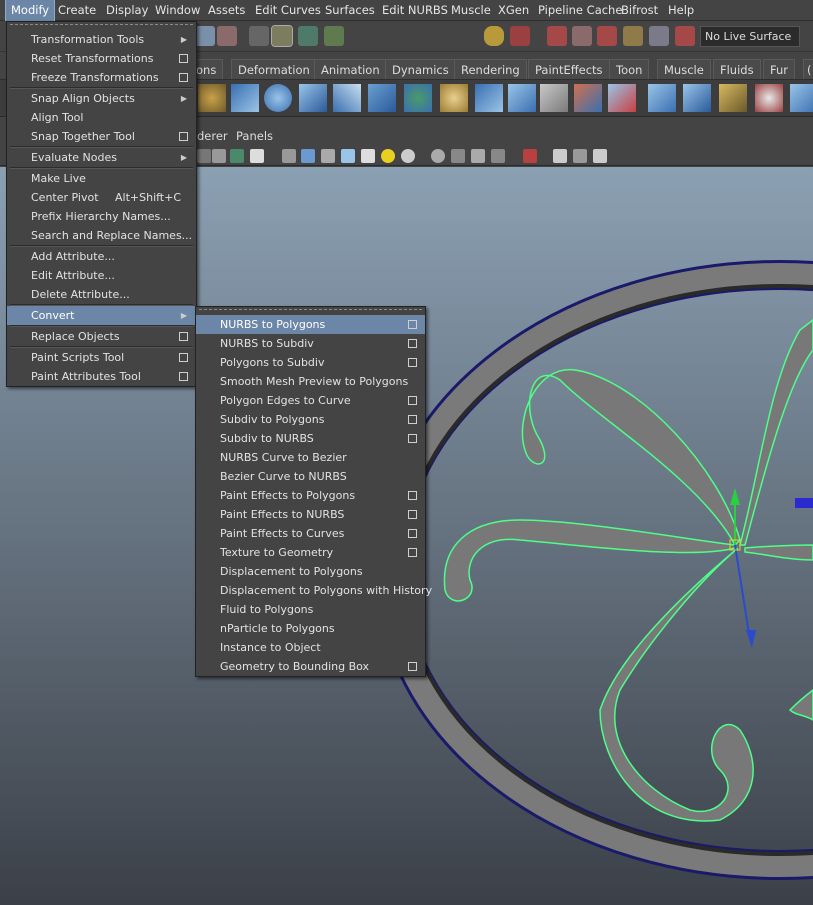  What do you see at coordinates (314, 590) in the screenshot?
I see `menu-item-displacement-to-polygons-with-history: Displacement to Polygons with History` at bounding box center [314, 590].